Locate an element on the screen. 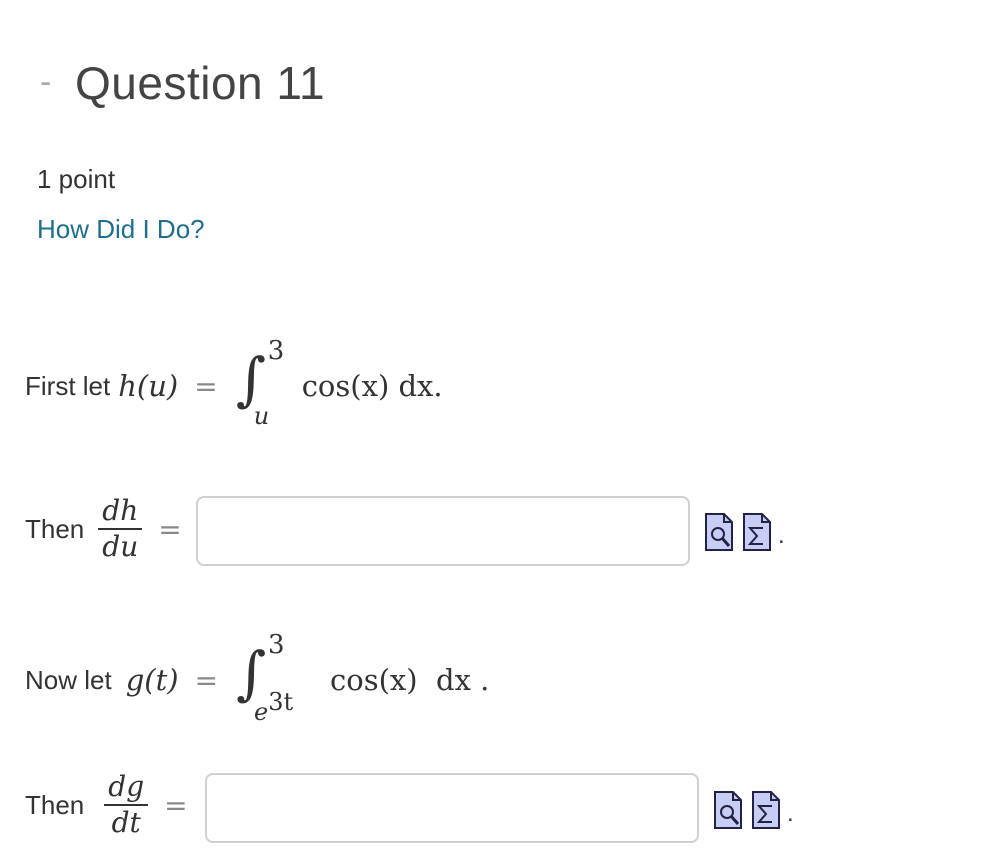 The height and width of the screenshot is (866, 988). integral-2-upper-limit: 3 is located at coordinates (276, 645).